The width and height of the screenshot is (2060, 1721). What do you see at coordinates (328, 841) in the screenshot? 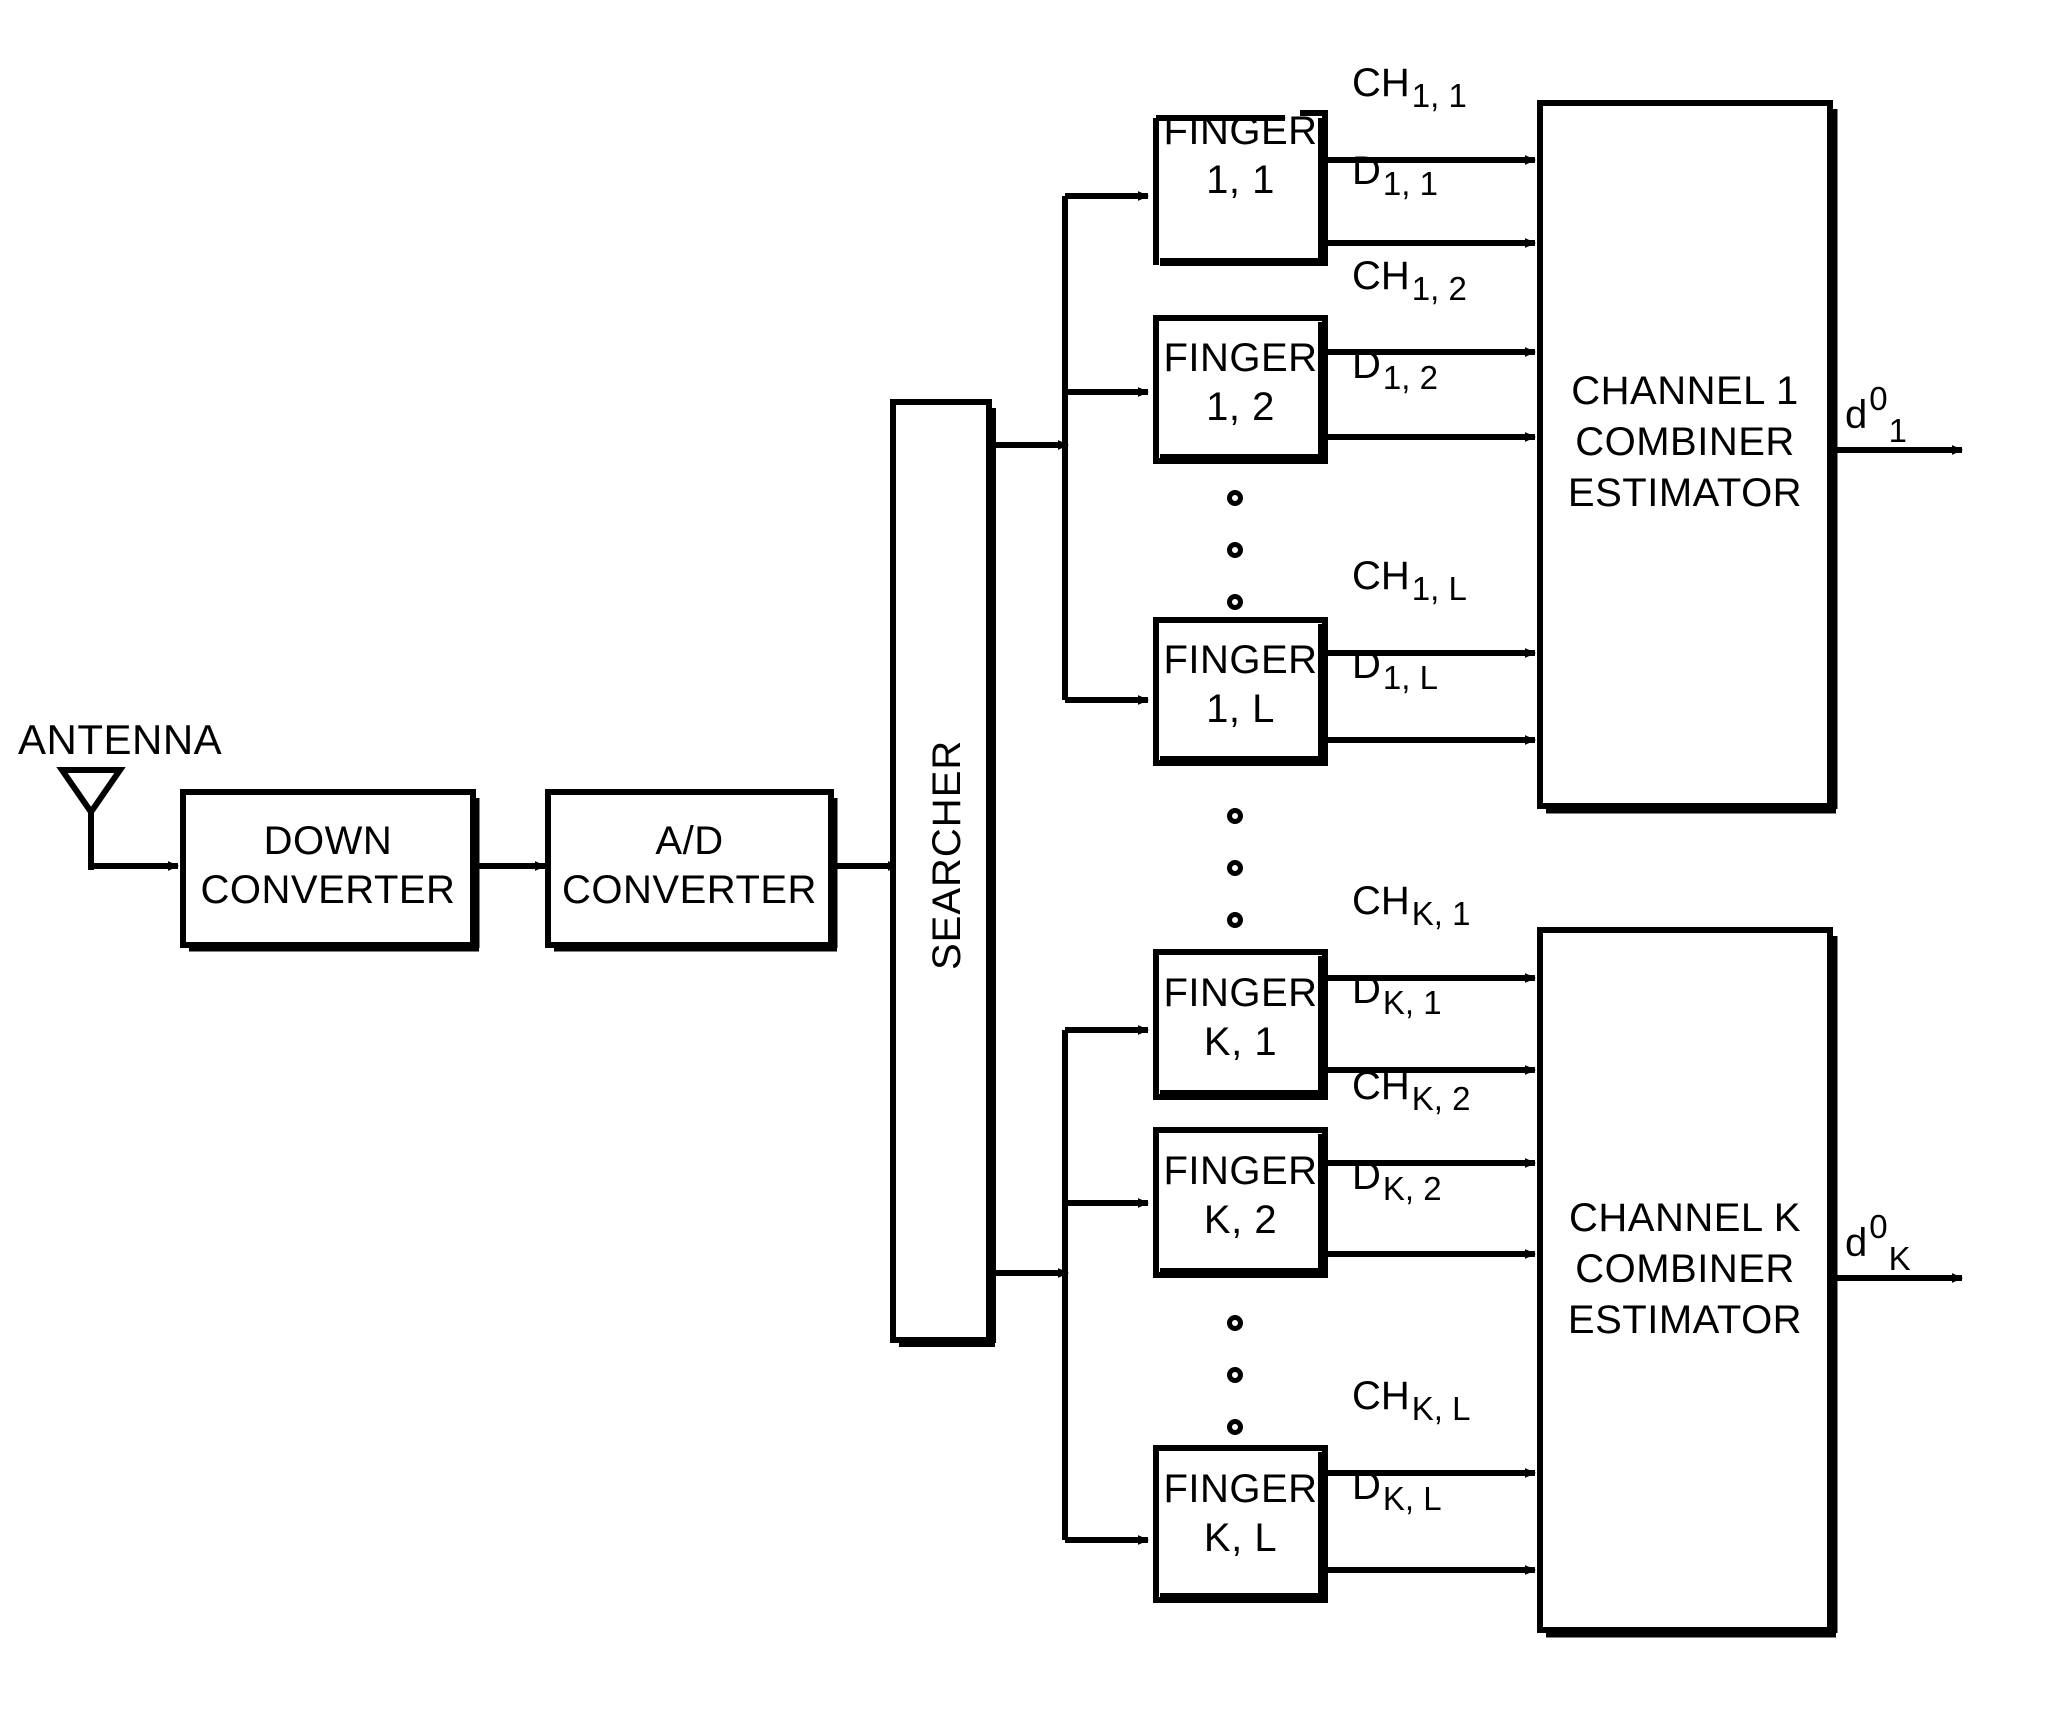
I see `down-converter-line-1: DOWN` at bounding box center [328, 841].